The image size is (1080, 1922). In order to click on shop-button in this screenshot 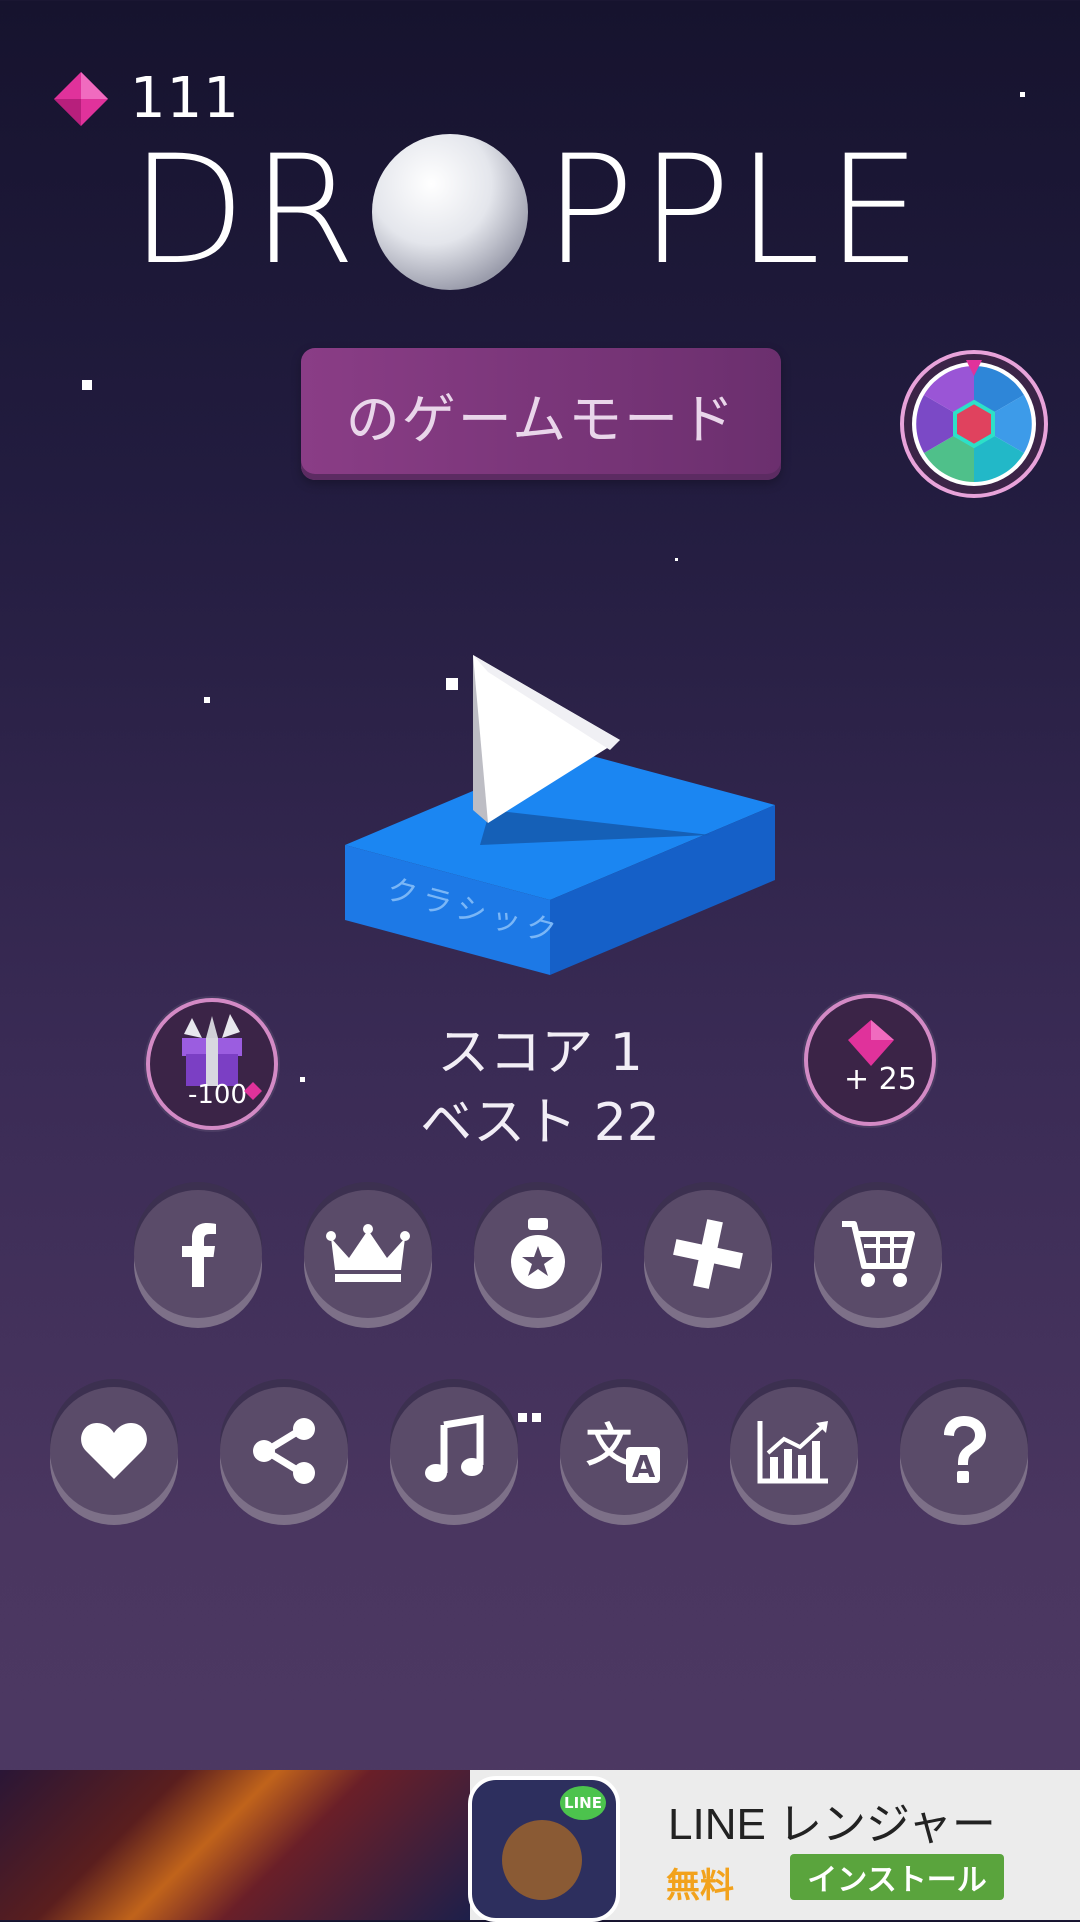, I will do `click(878, 1254)`.